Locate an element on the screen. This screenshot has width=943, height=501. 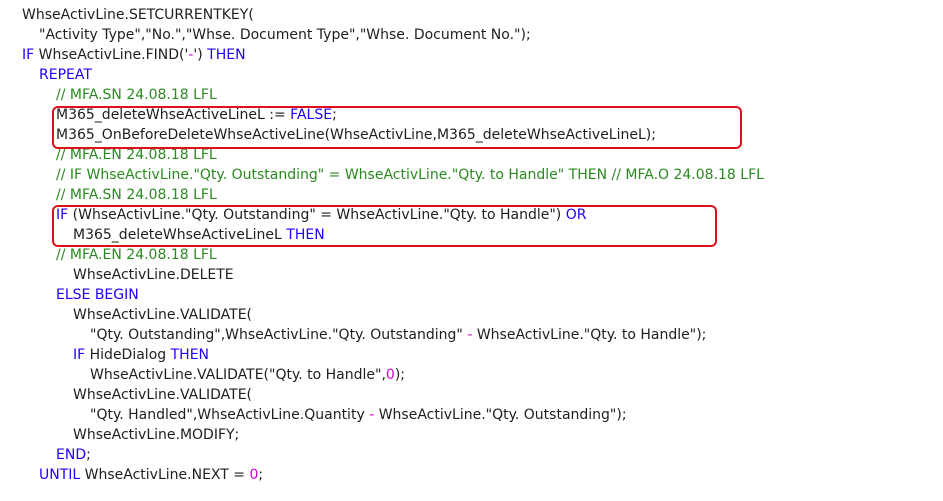
code-line: ELSE BEGIN is located at coordinates (393, 295).